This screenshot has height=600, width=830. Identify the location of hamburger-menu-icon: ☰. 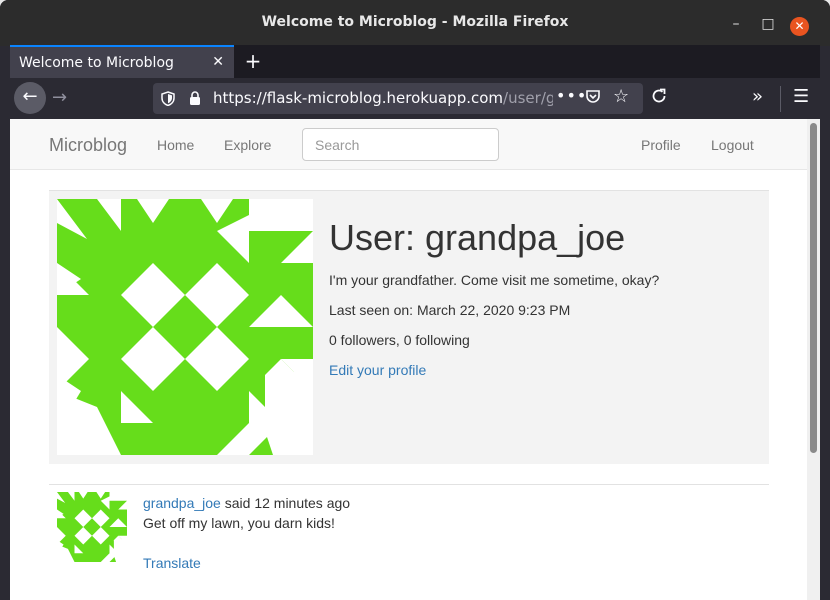
(801, 96).